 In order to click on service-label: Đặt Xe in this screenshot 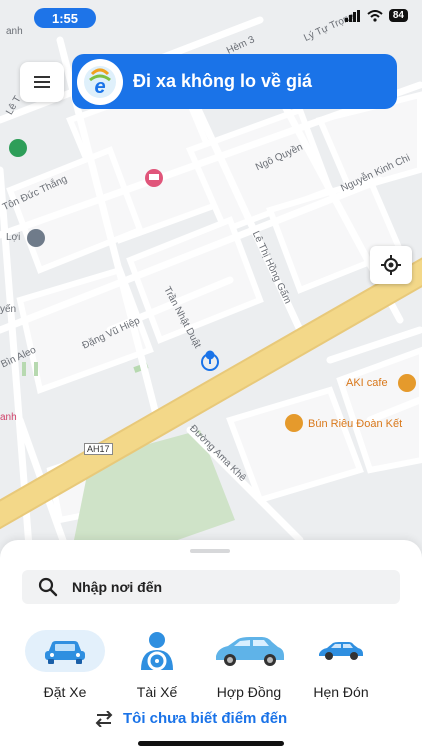, I will do `click(65, 692)`.